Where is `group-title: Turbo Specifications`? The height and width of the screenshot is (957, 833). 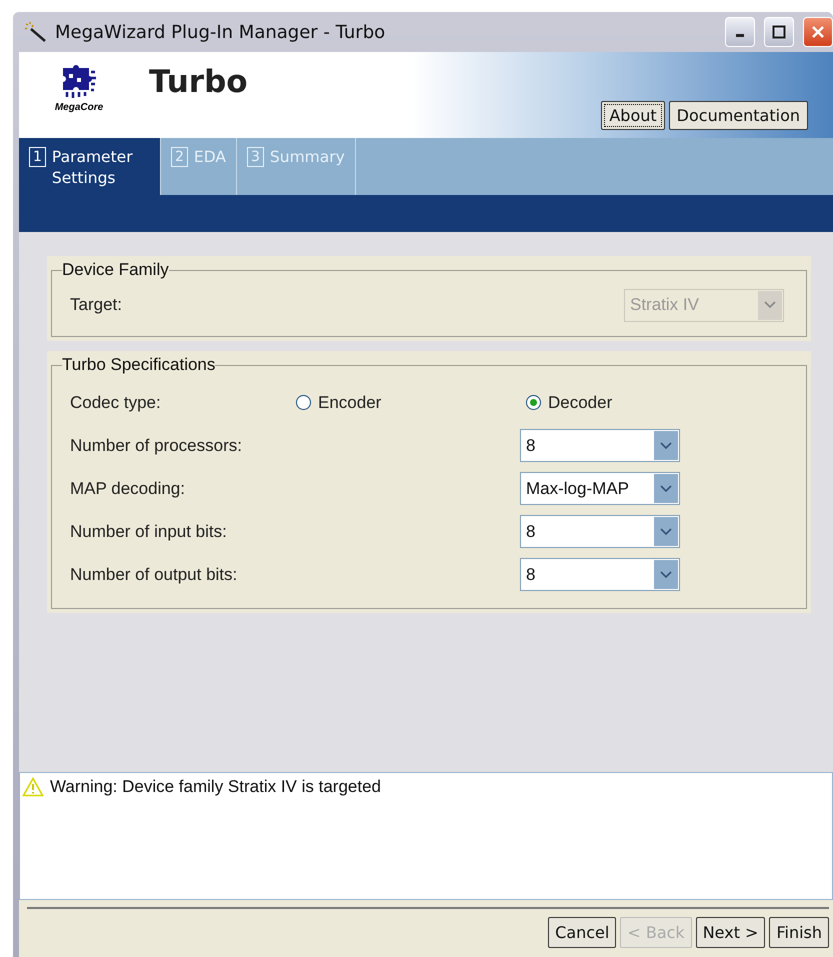
group-title: Turbo Specifications is located at coordinates (139, 365).